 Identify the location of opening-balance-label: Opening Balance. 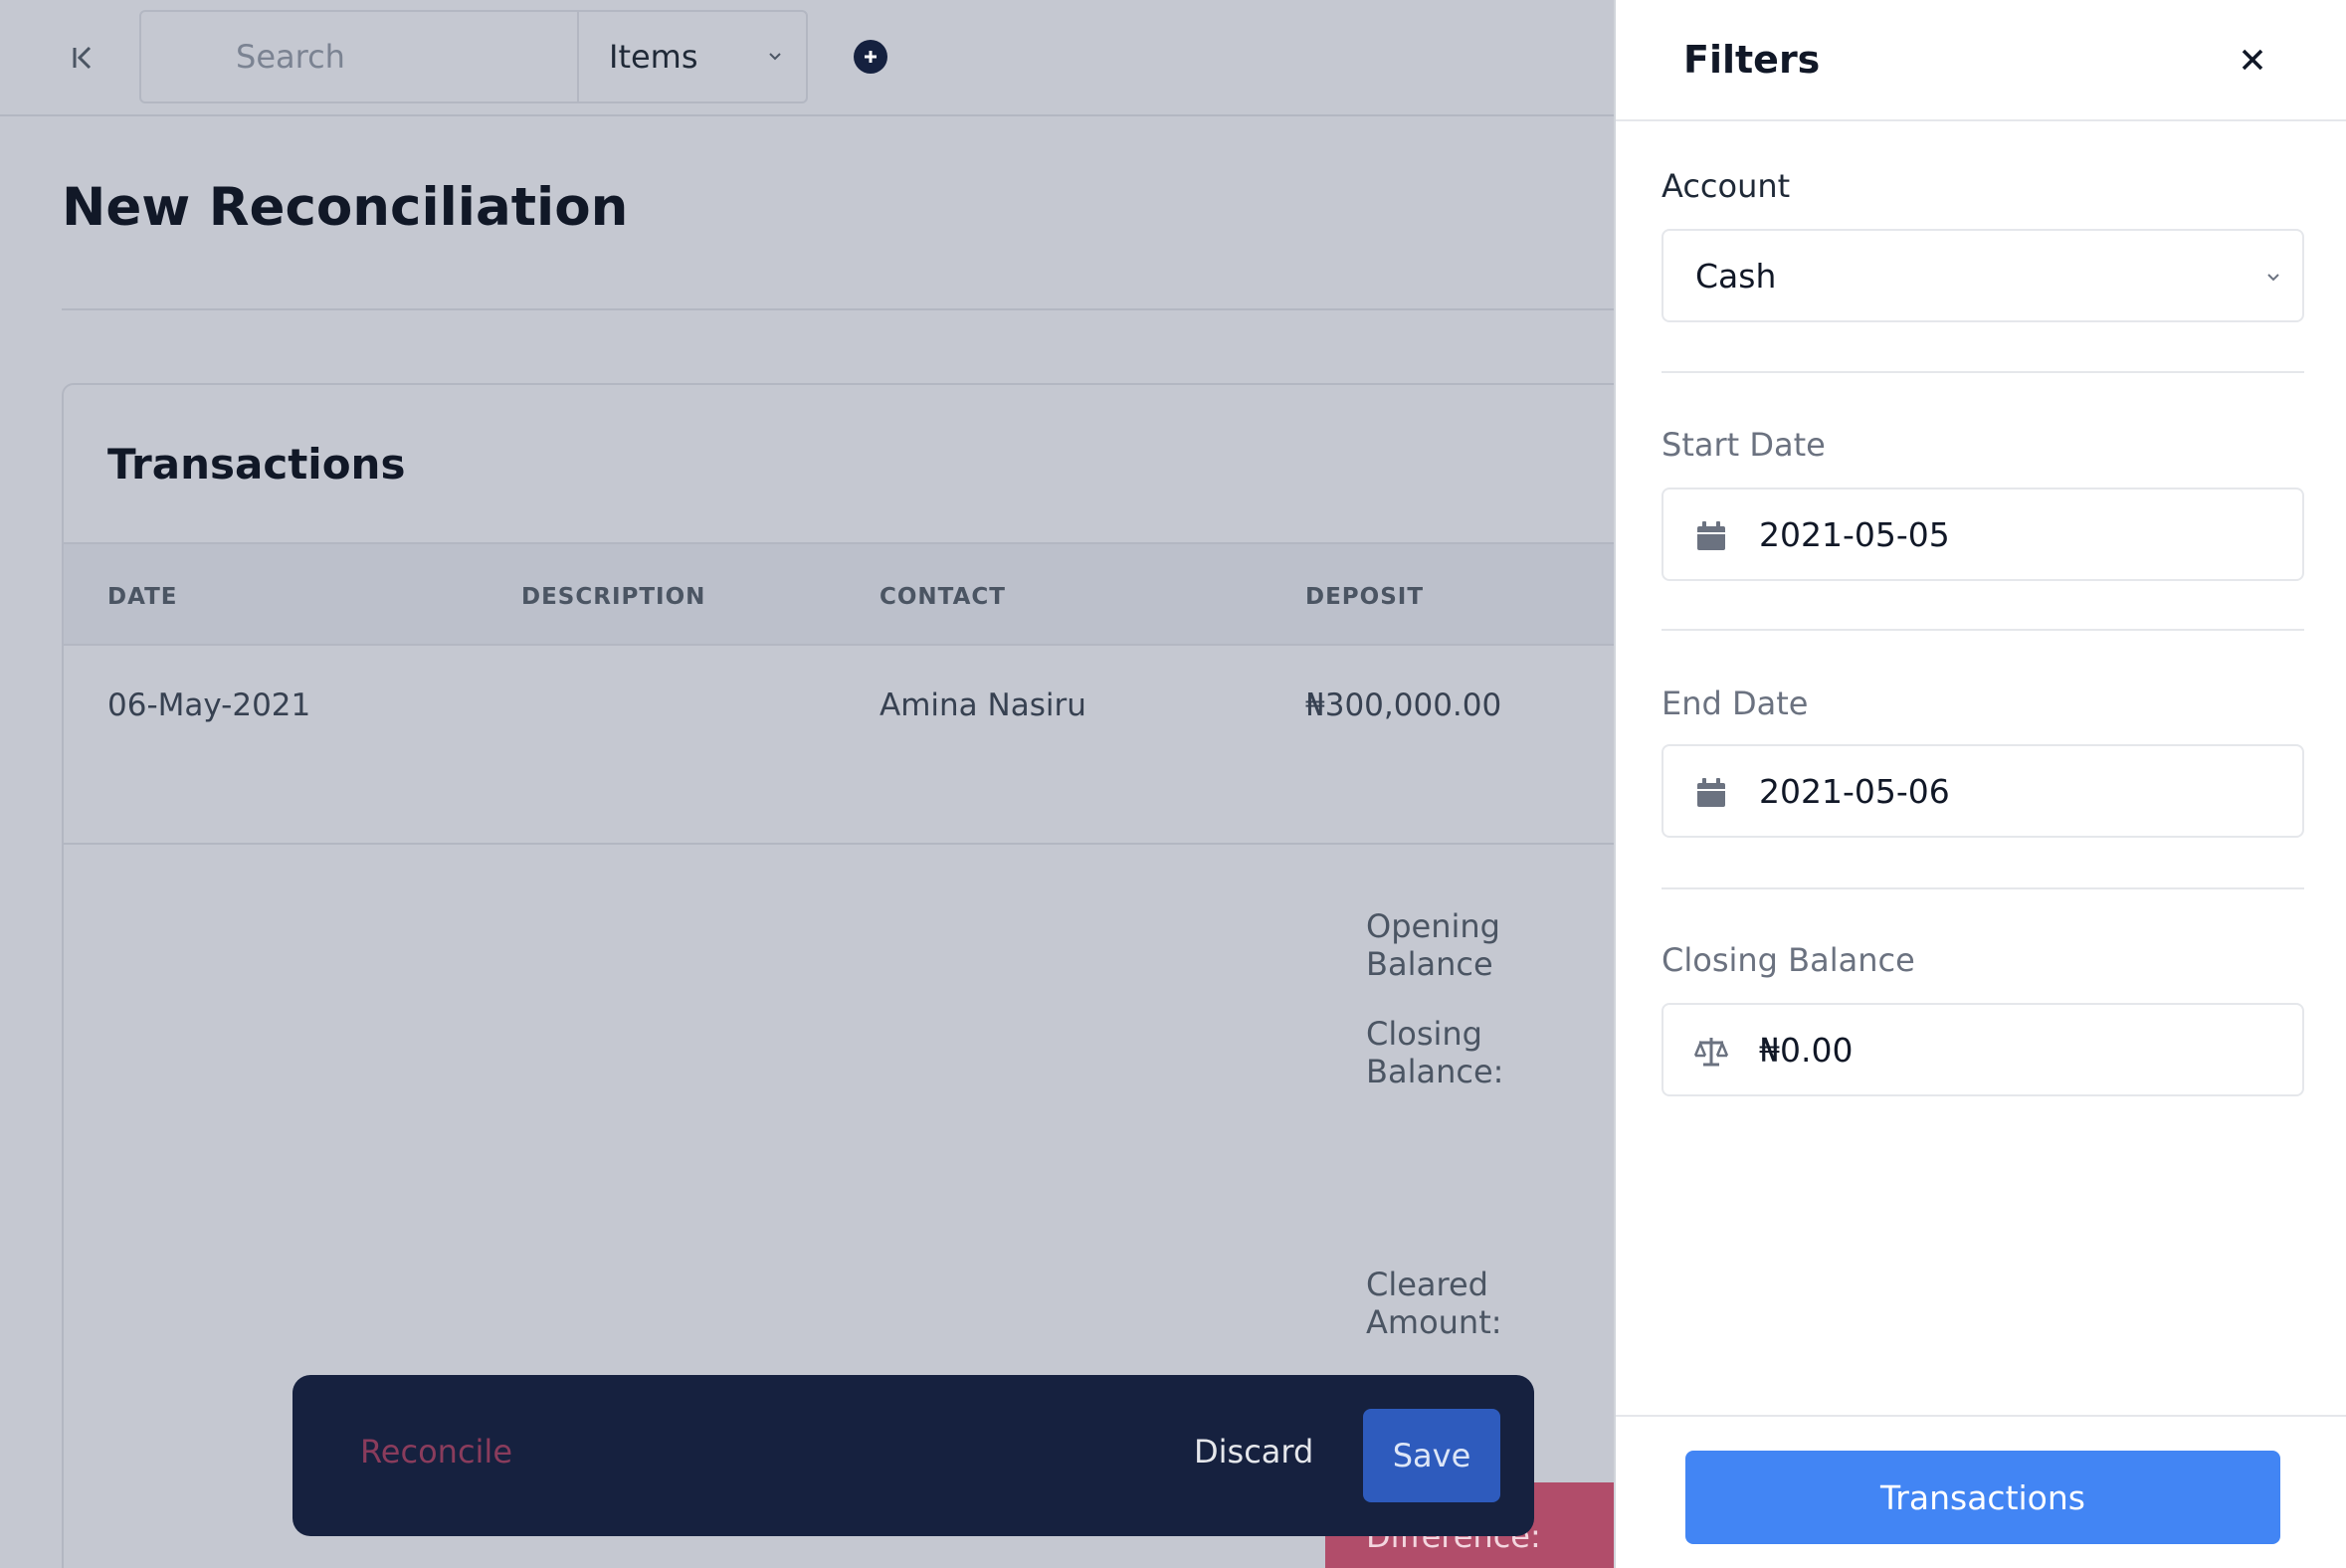
(1433, 945).